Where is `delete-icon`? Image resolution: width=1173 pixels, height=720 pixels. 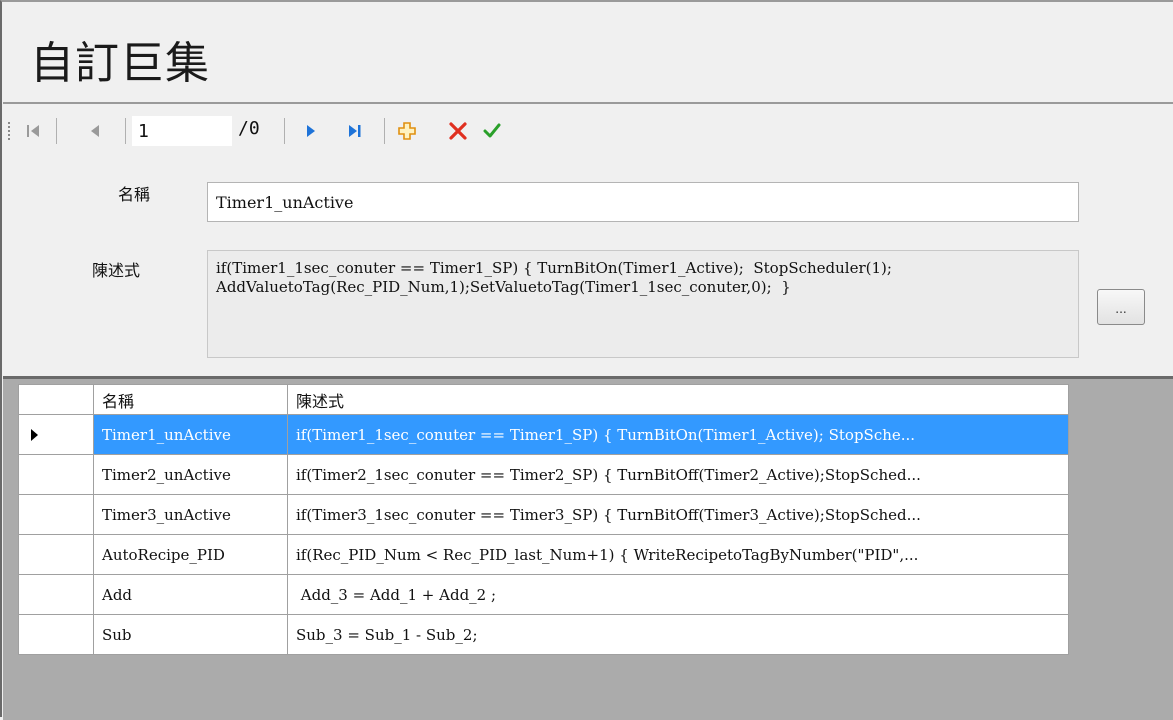
delete-icon is located at coordinates (458, 131).